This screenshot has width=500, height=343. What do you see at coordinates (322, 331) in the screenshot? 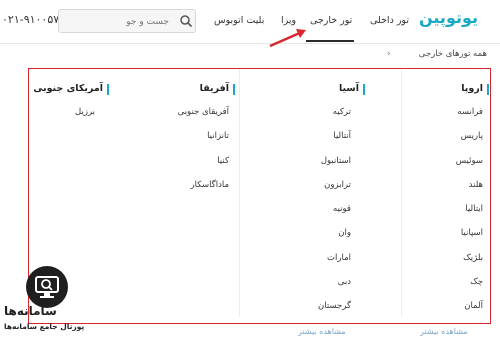
I see `see-more-link-asia: مشاهده بیشتر` at bounding box center [322, 331].